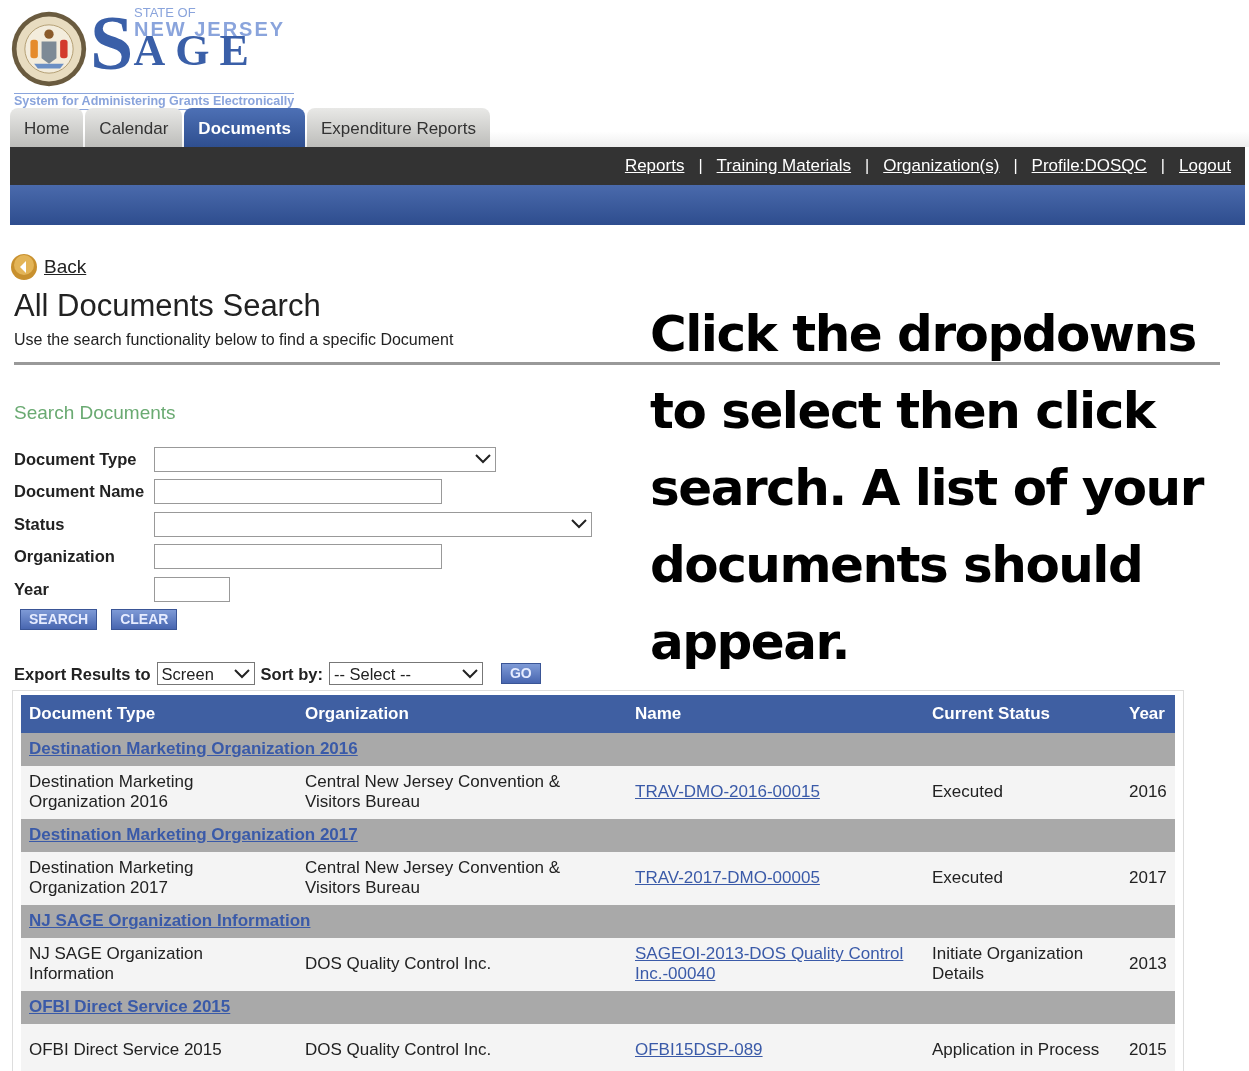 The image size is (1249, 1071). I want to click on field-label: Year, so click(32, 589).